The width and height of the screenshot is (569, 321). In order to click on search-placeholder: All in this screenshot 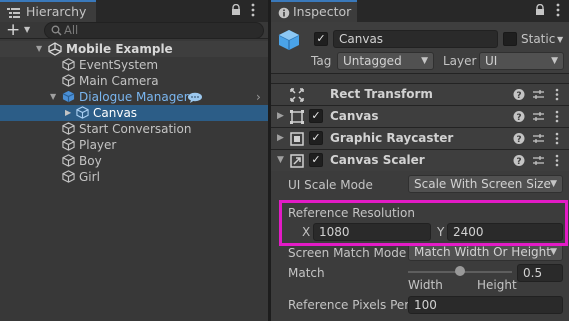, I will do `click(71, 30)`.